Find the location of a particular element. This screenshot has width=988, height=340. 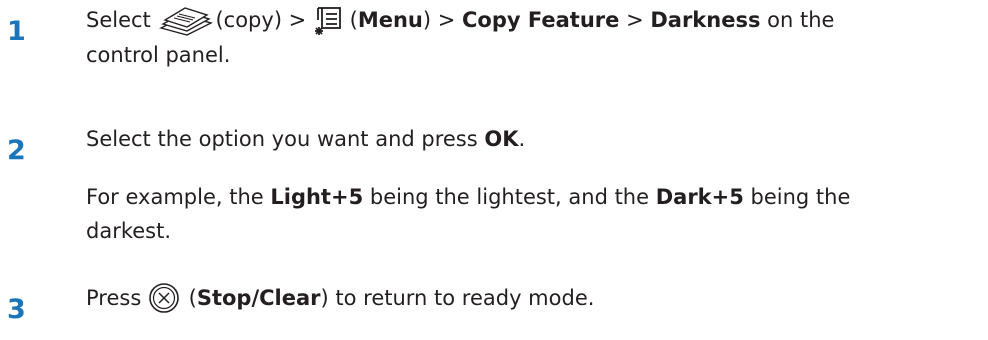

text-segment: > is located at coordinates (635, 20).